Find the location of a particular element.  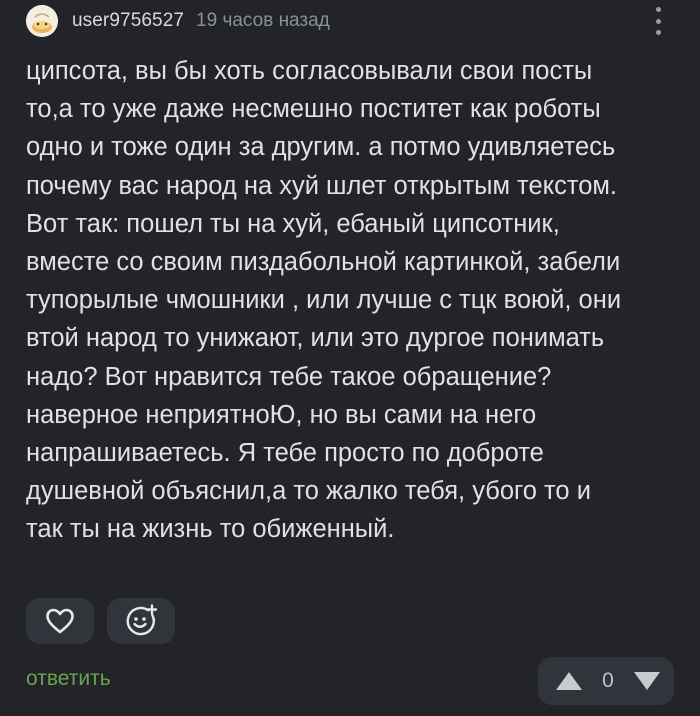

more-options-button is located at coordinates (658, 21).